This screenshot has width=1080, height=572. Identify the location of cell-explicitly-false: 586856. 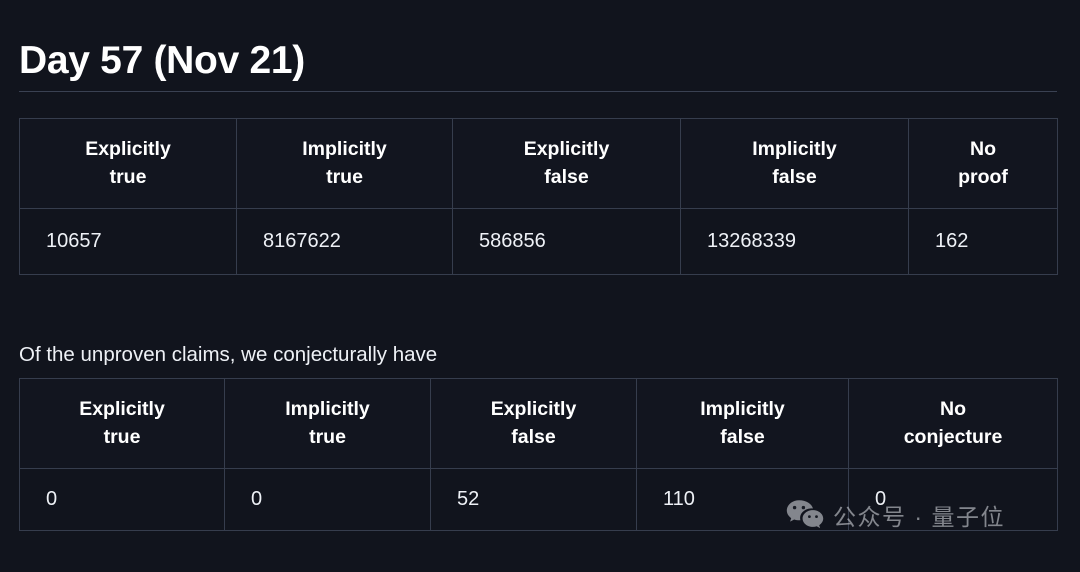
(566, 242).